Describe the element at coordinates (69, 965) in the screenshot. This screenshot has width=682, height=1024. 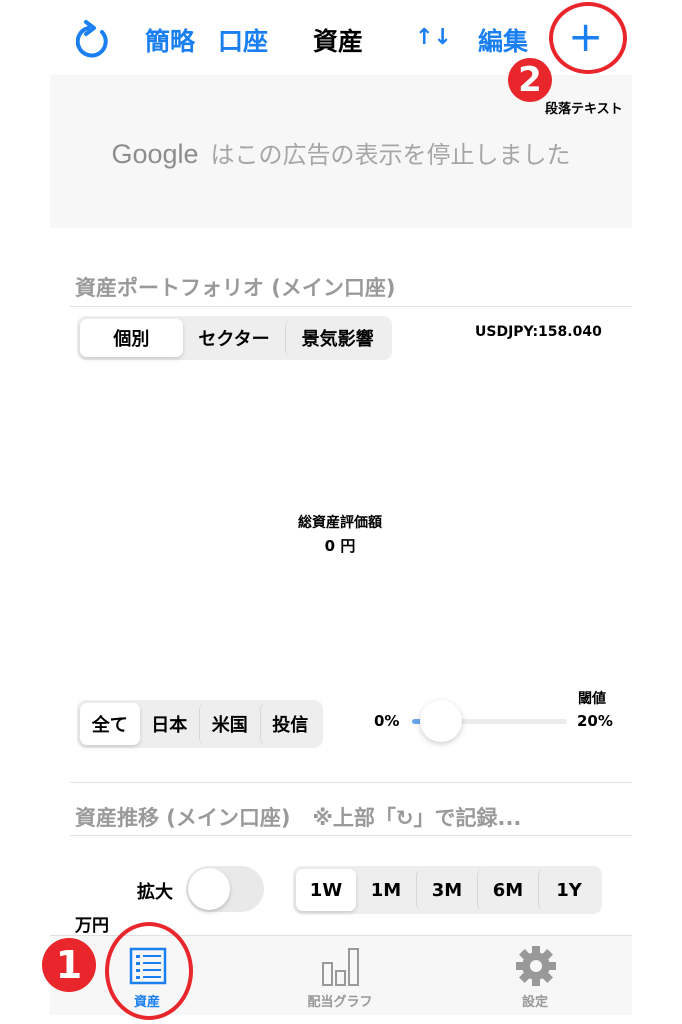
I see `annotation-badge-1: 1` at that location.